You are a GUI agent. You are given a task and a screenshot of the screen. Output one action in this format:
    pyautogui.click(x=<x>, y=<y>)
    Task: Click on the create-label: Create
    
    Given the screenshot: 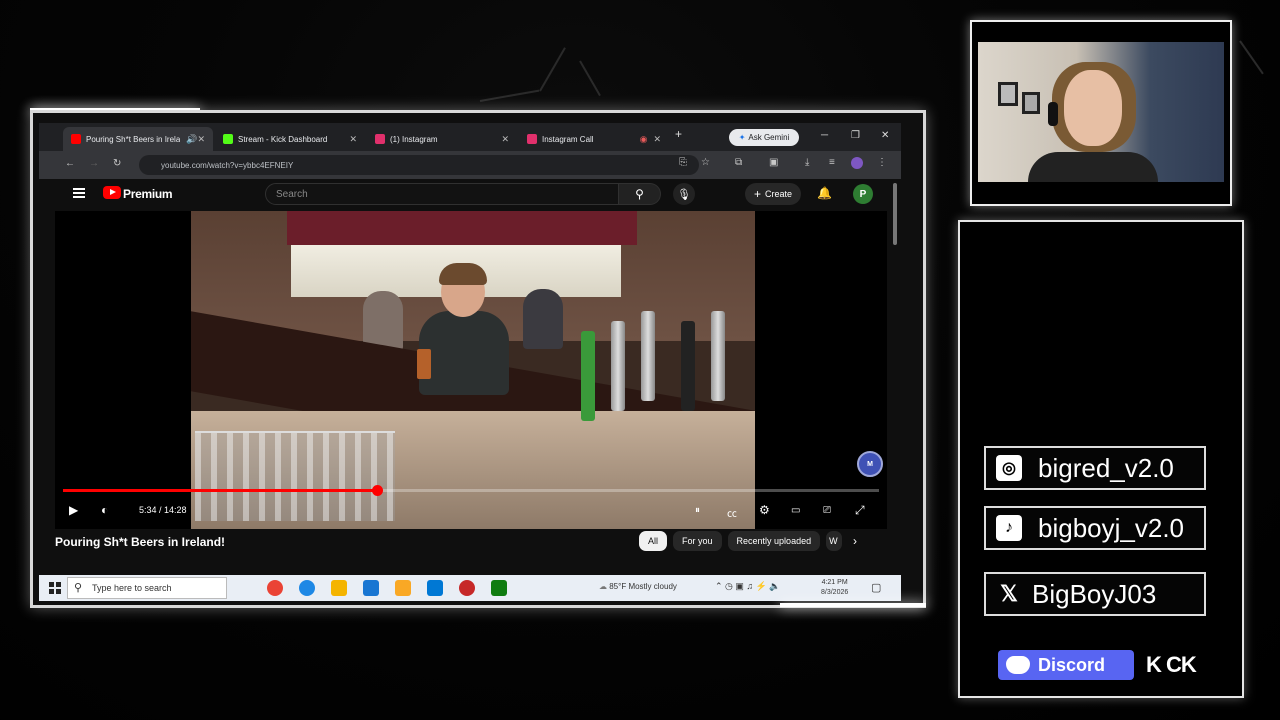 What is the action you would take?
    pyautogui.click(x=779, y=194)
    